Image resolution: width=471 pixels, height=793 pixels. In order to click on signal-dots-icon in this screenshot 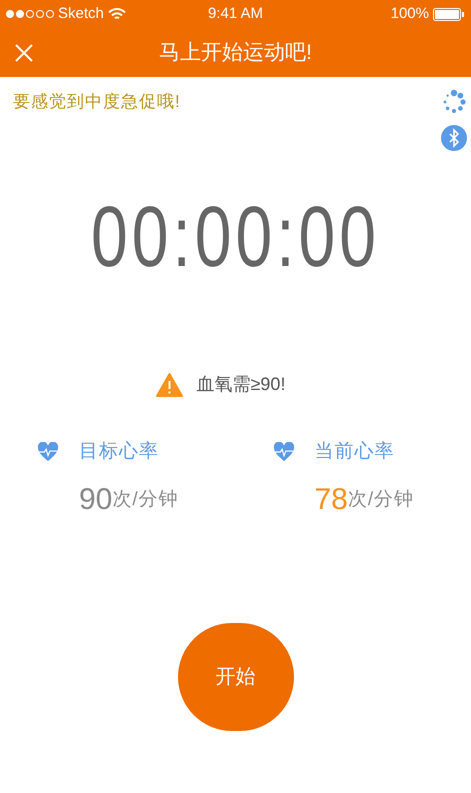, I will do `click(30, 14)`.